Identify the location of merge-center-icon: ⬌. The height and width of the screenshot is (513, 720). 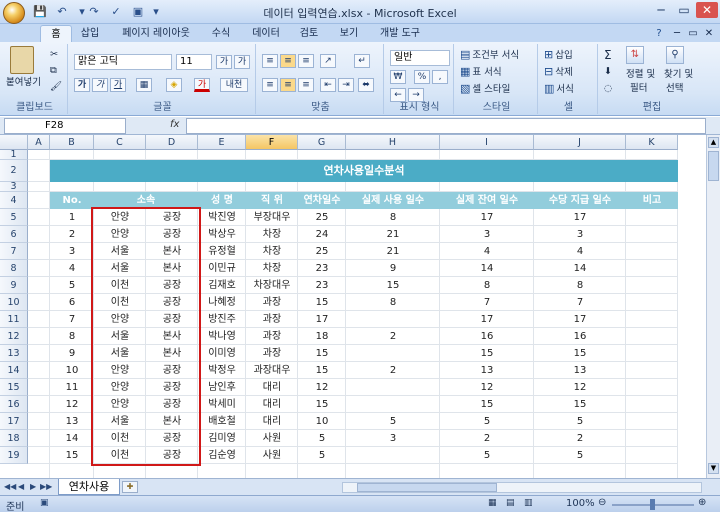
(366, 85).